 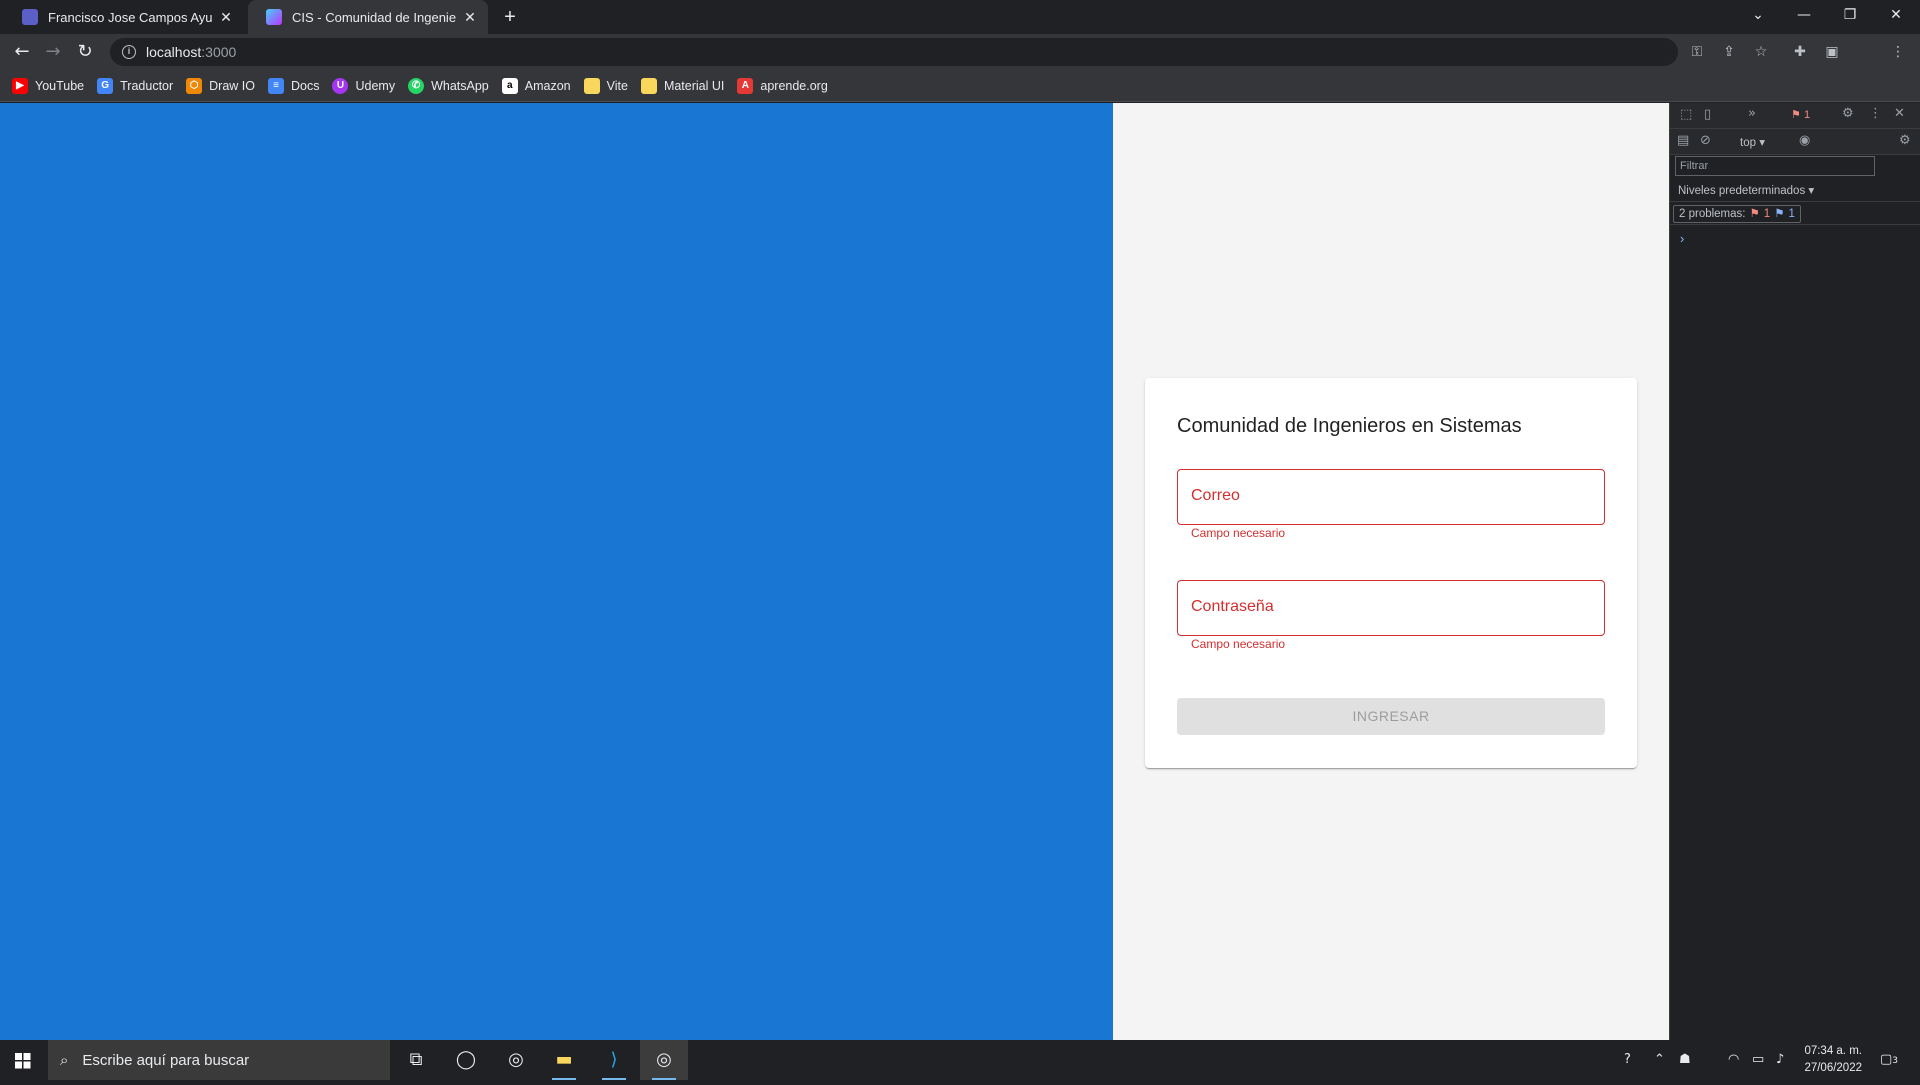 What do you see at coordinates (516, 1060) in the screenshot?
I see `chrome-icon: ◎` at bounding box center [516, 1060].